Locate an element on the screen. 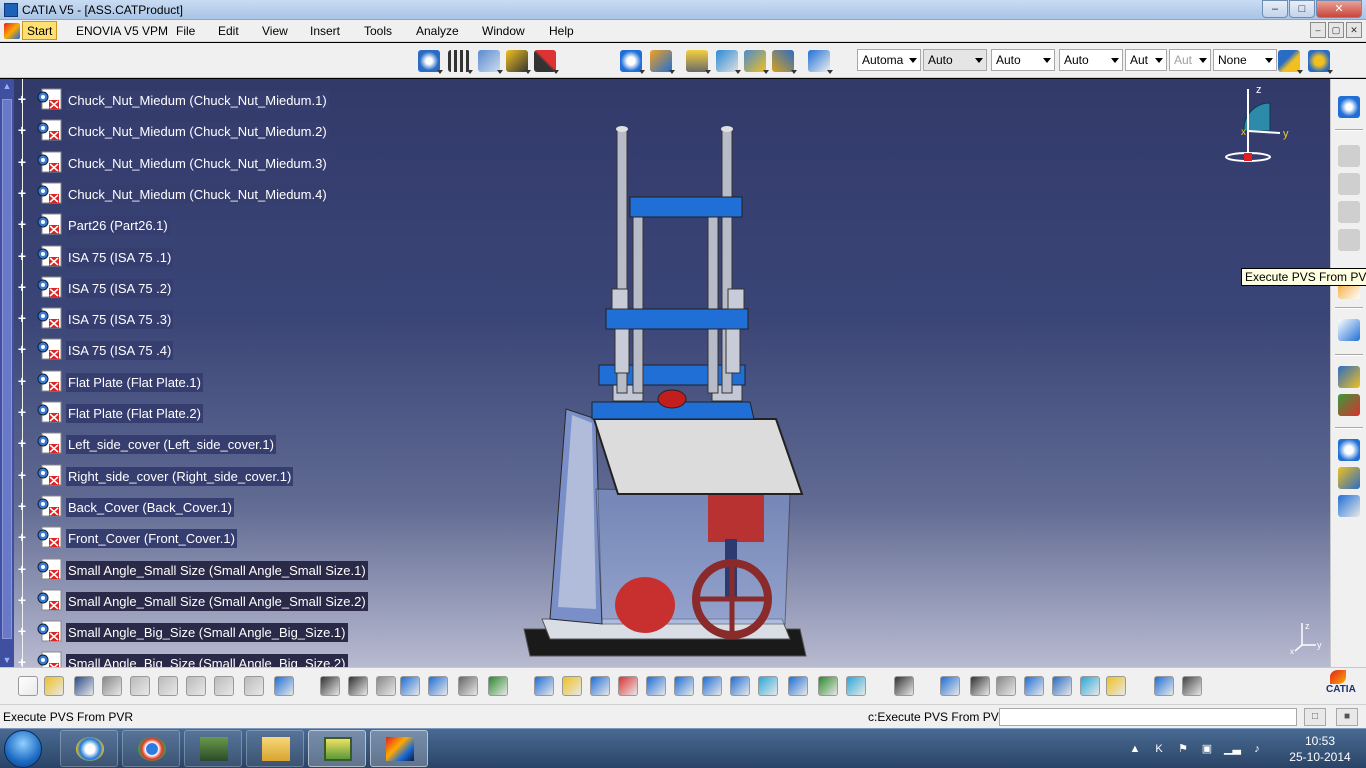  tree-node-label: Back_Cover (Back_Cover.1) is located at coordinates (150, 507).